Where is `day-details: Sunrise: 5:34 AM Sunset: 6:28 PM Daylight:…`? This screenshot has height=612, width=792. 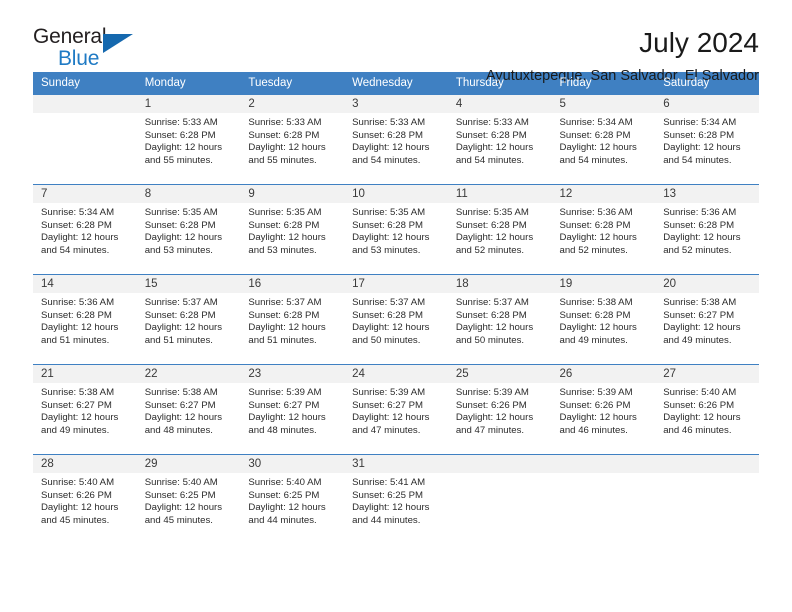
day-details: Sunrise: 5:34 AM Sunset: 6:28 PM Daylight:… is located at coordinates (707, 140).